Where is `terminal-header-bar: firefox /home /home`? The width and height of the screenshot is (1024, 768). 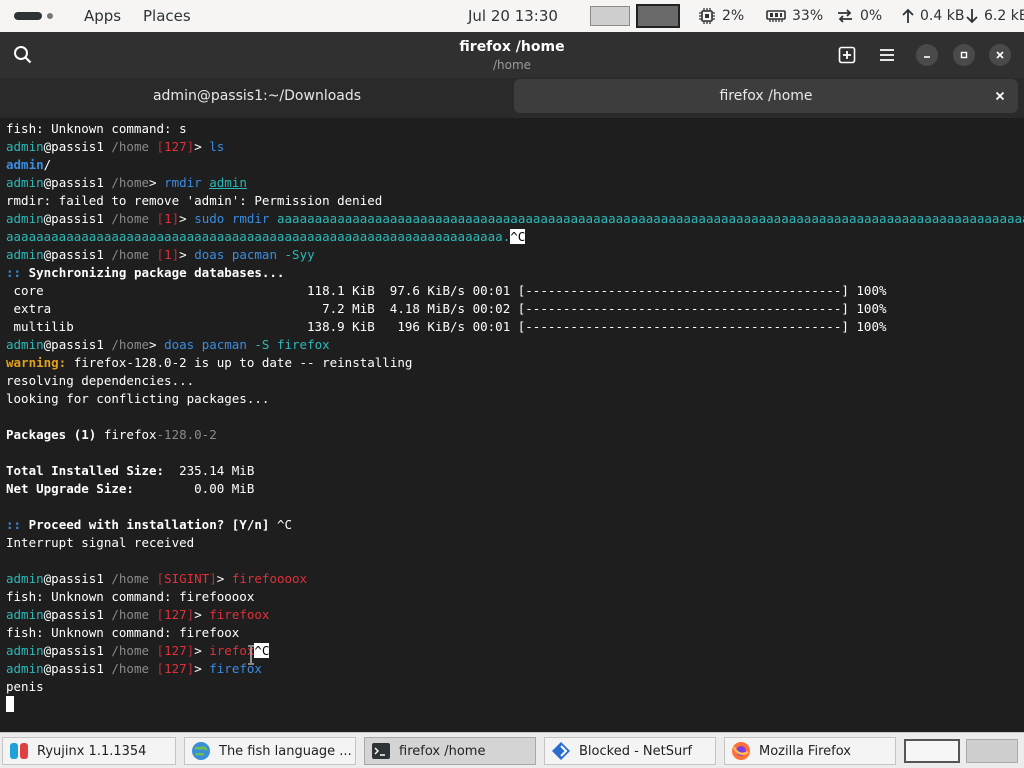 terminal-header-bar: firefox /home /home is located at coordinates (512, 55).